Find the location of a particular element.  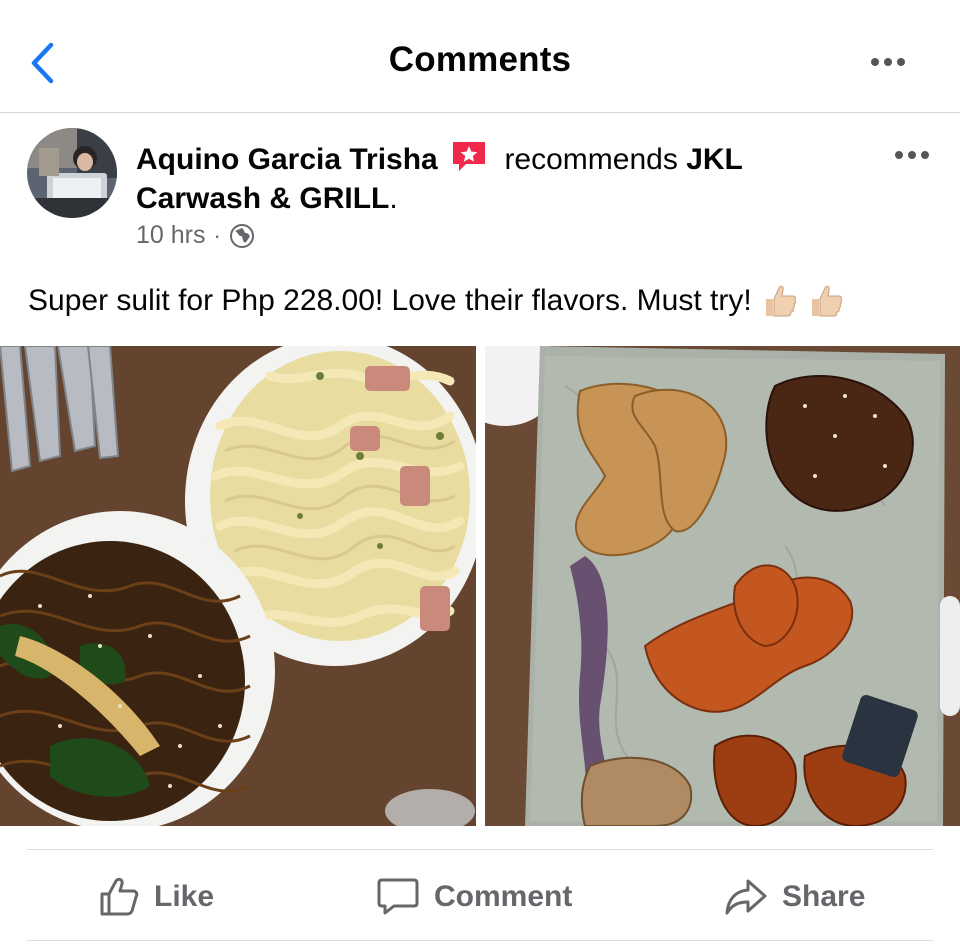

page-title: Comments is located at coordinates (480, 59).